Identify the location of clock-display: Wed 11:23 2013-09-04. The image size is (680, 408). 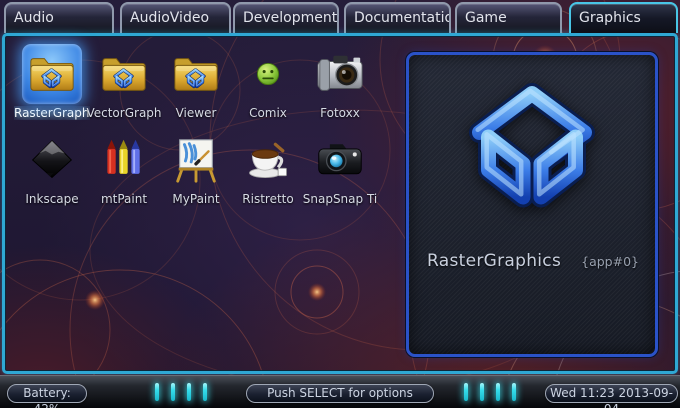
(611, 396).